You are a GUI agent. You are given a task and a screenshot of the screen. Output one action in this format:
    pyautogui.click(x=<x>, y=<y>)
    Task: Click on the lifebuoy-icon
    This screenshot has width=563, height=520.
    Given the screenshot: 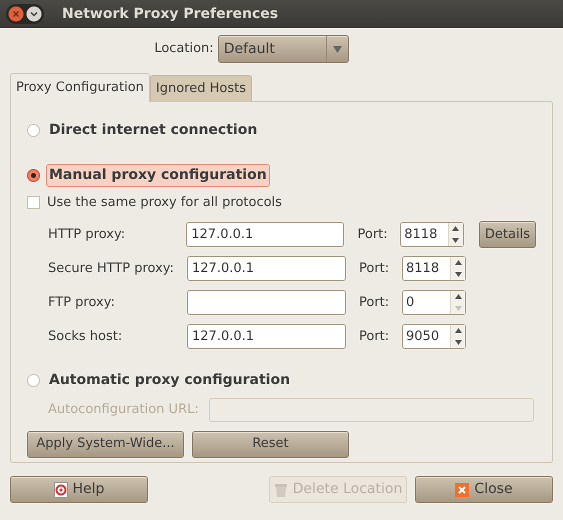 What is the action you would take?
    pyautogui.click(x=61, y=490)
    